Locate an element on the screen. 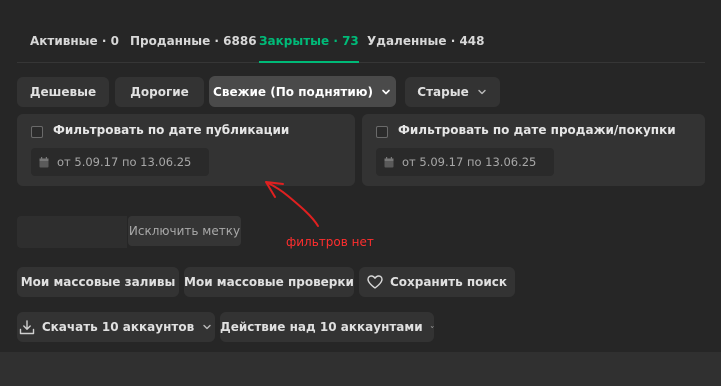 Image resolution: width=721 pixels, height=386 pixels. mass-uploads-button: Мои массовые заливы is located at coordinates (98, 282).